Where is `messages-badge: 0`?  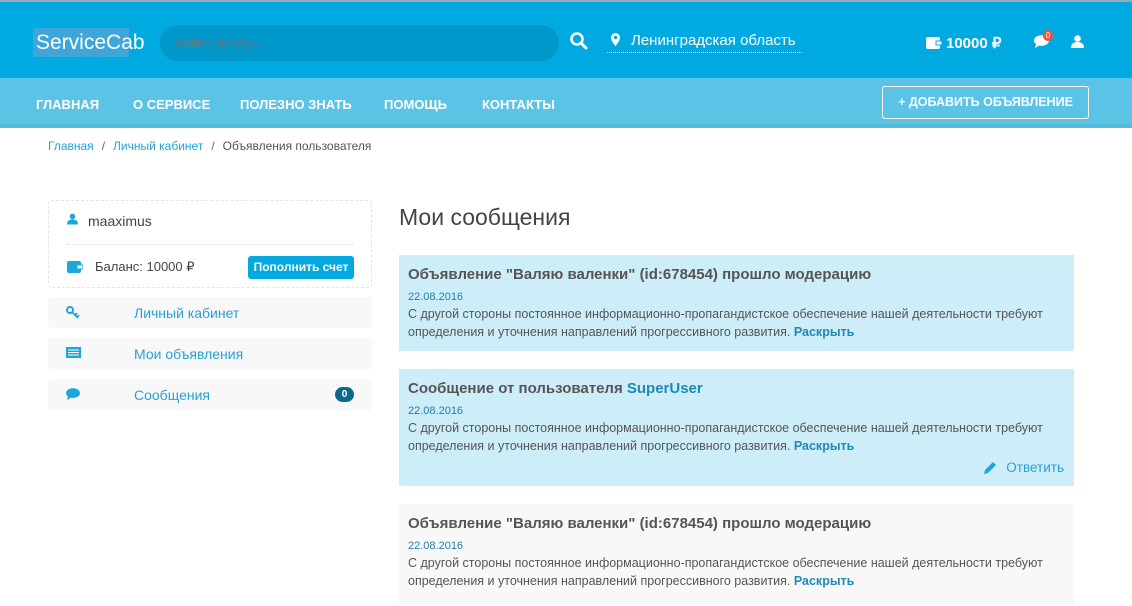 messages-badge: 0 is located at coordinates (1048, 35).